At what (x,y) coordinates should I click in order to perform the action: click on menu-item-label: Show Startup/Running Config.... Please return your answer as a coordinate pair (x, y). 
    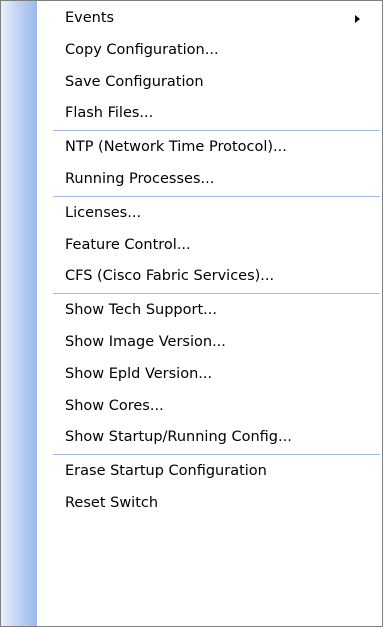
    Looking at the image, I should click on (178, 437).